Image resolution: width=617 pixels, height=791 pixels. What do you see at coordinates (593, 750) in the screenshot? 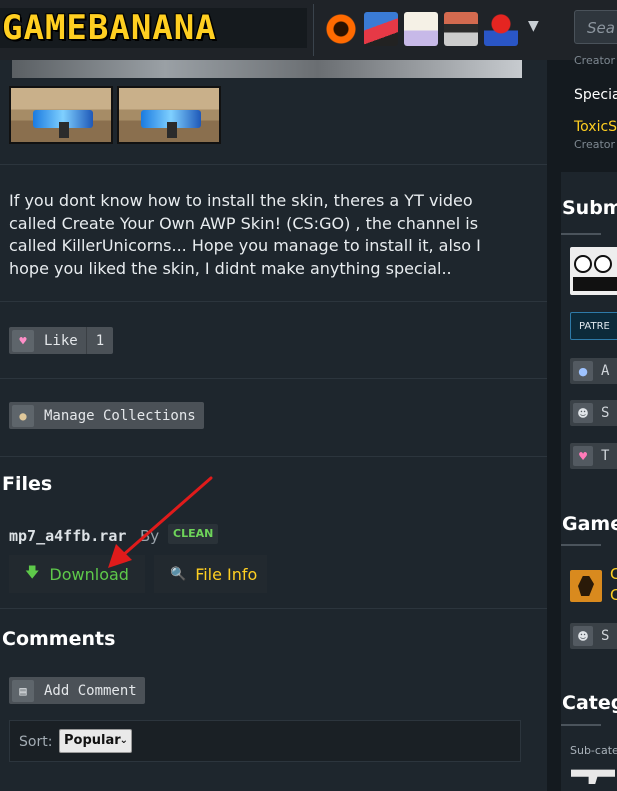
I see `subcategory-label: Sub-cate` at bounding box center [593, 750].